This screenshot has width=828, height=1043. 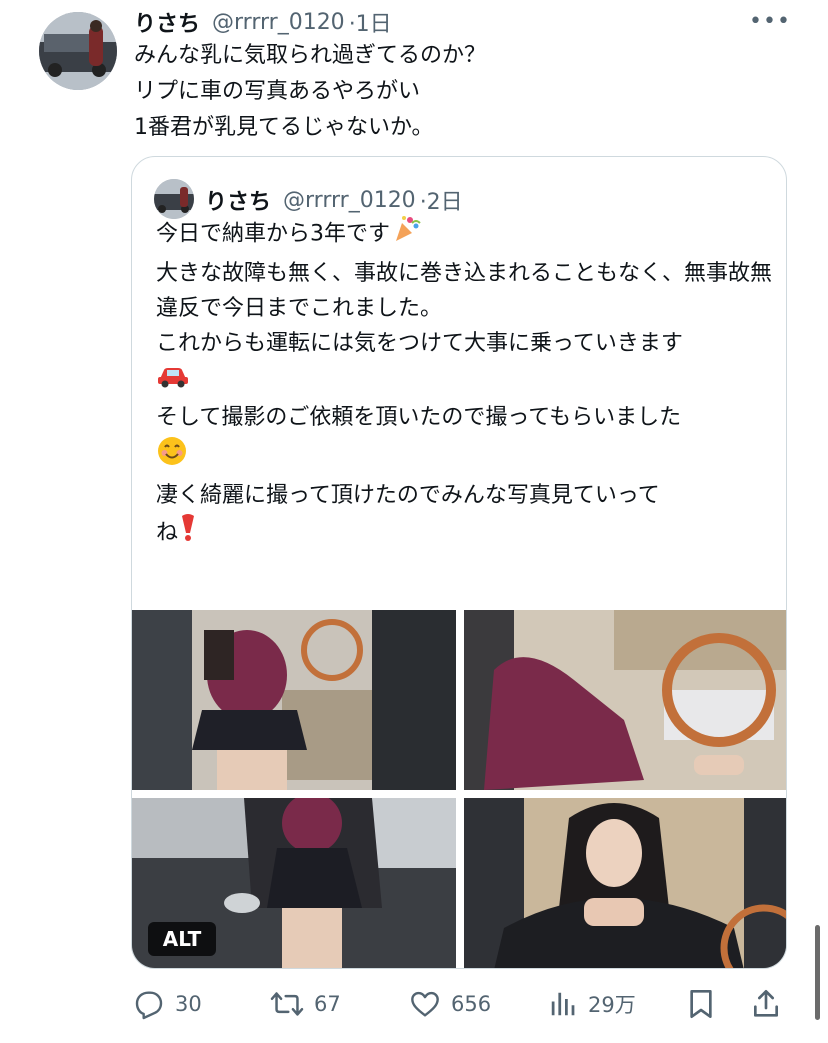 I want to click on exclamation-icon, so click(x=188, y=533).